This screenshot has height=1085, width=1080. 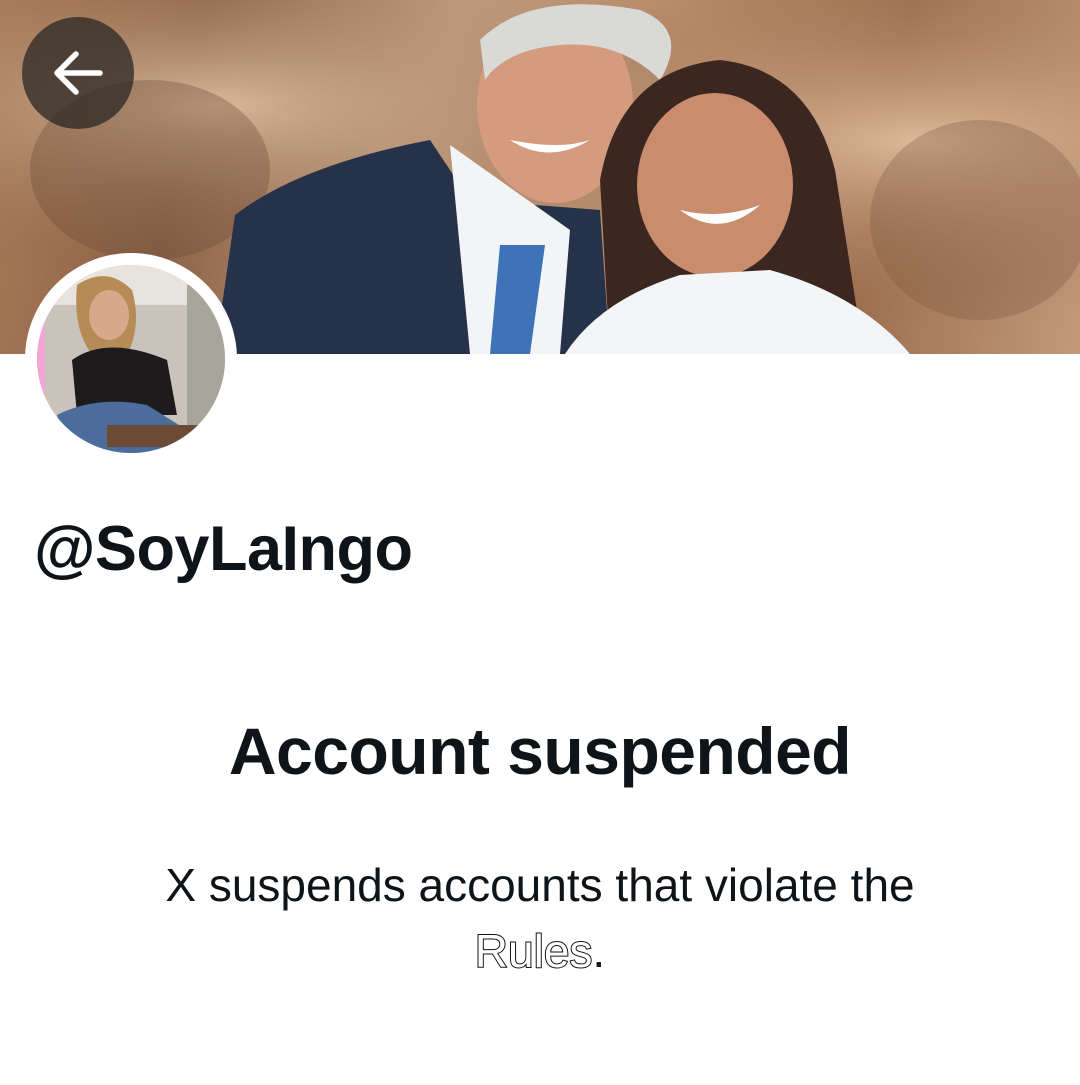 I want to click on suspension-message-text: X suspends accounts that violate the, so click(x=540, y=885).